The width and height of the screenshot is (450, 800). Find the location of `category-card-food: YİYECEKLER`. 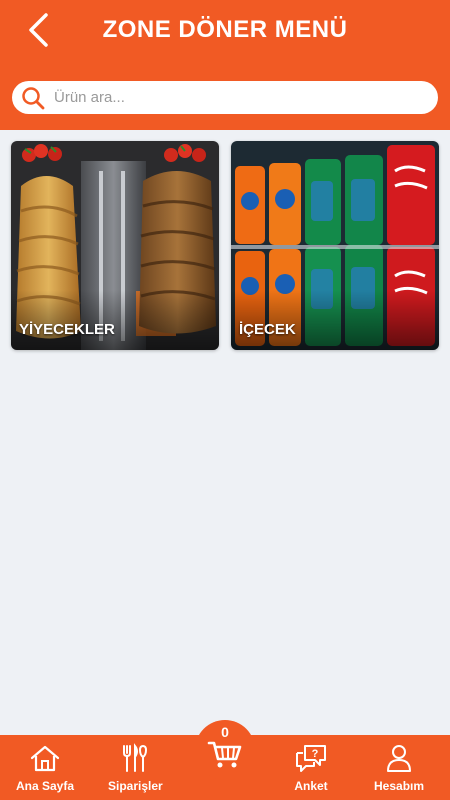

category-card-food: YİYECEKLER is located at coordinates (115, 245).